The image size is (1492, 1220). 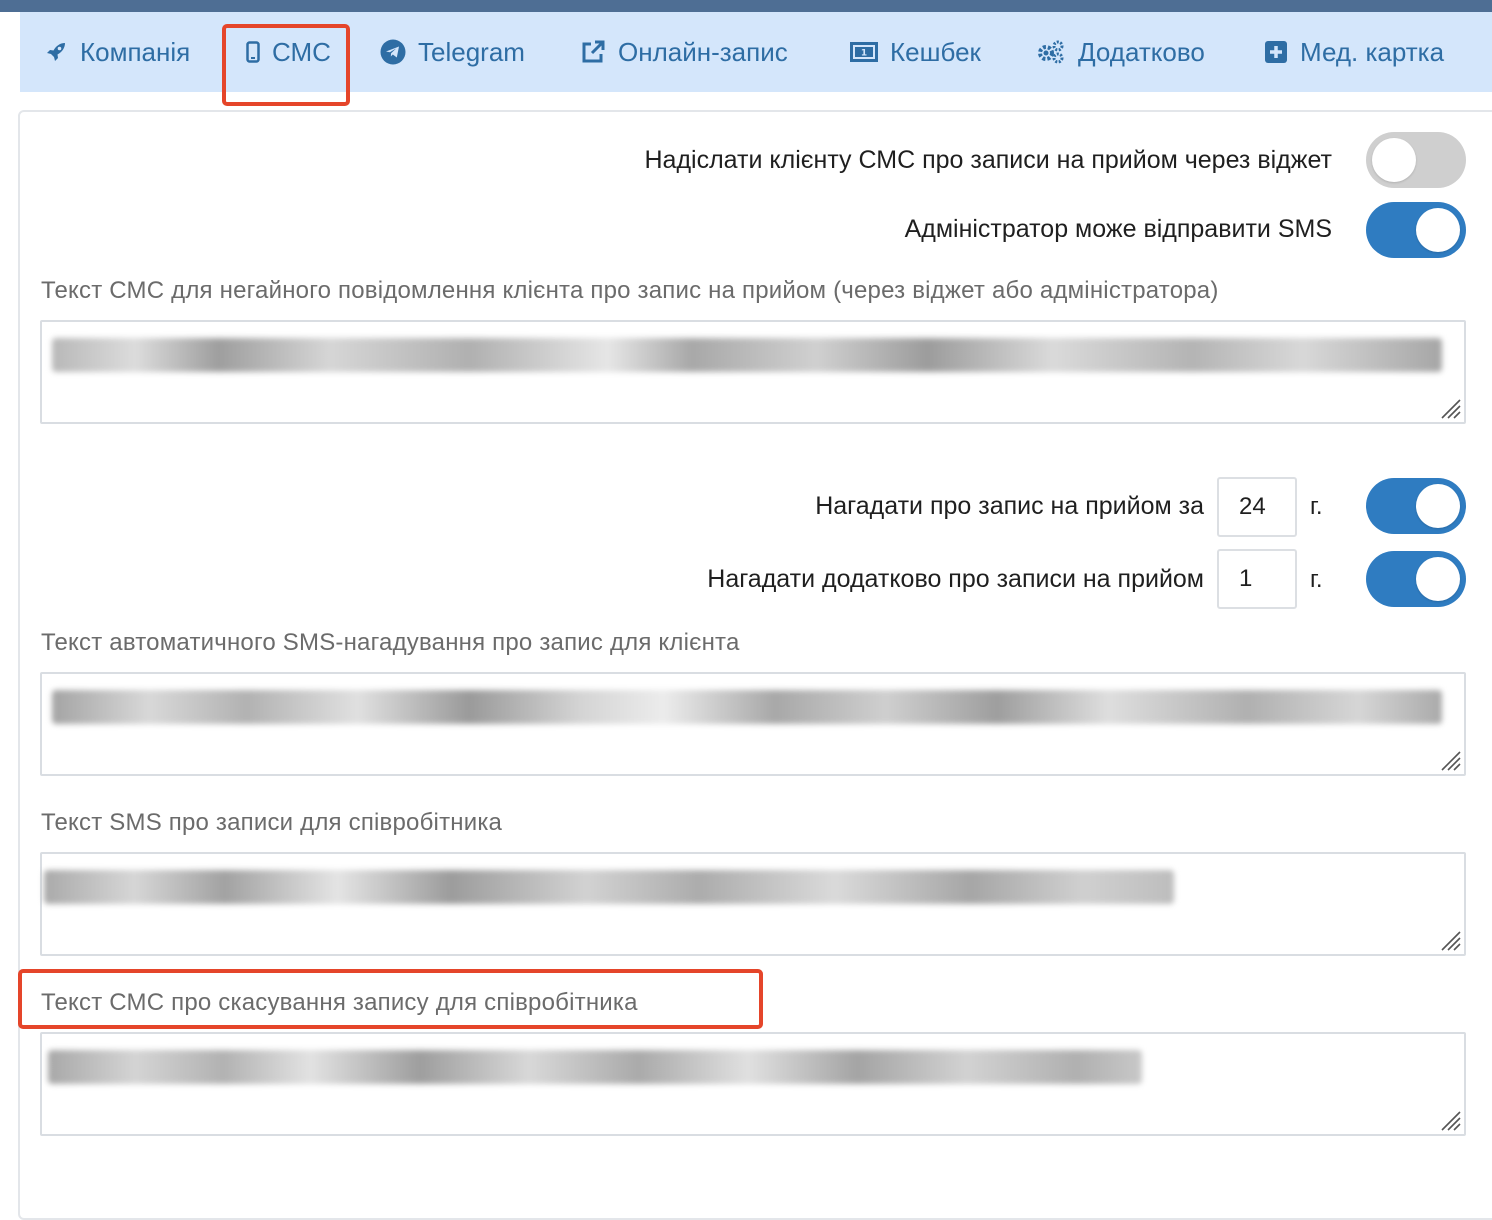 I want to click on remind-toggle, so click(x=1416, y=506).